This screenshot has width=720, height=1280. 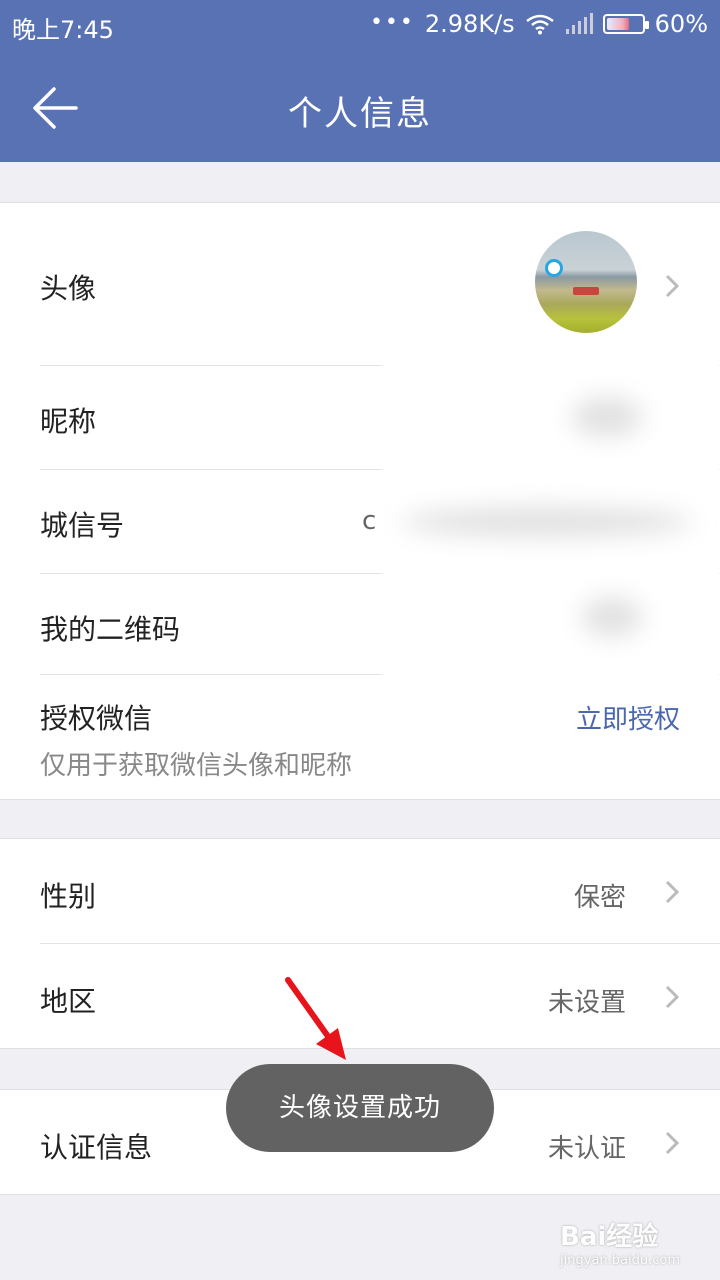 What do you see at coordinates (360, 26) in the screenshot?
I see `status-bar: 晚上7:45 ••• 2.98K/s 60%` at bounding box center [360, 26].